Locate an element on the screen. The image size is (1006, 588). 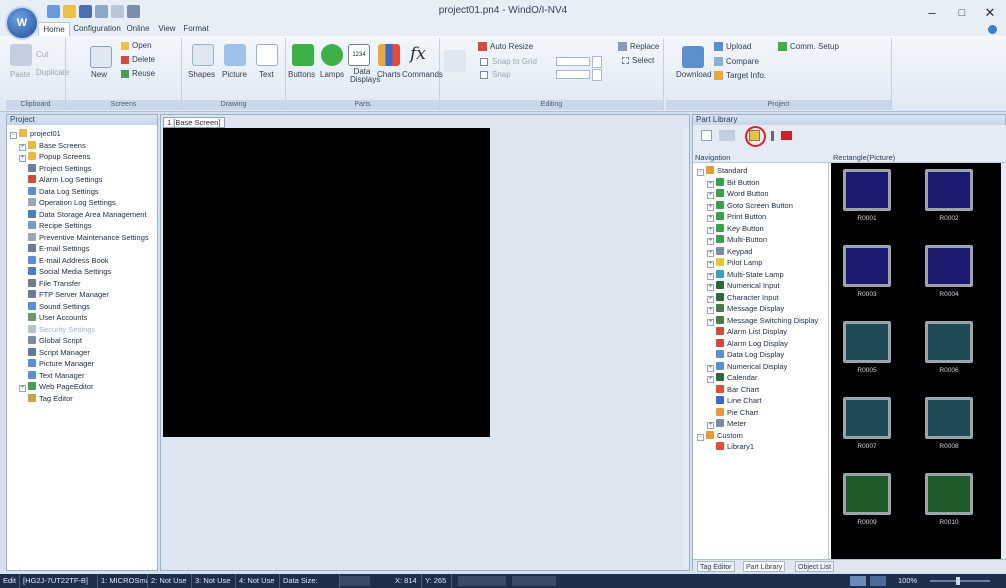
project-tree-item: Project Settings is located at coordinates (83, 169).